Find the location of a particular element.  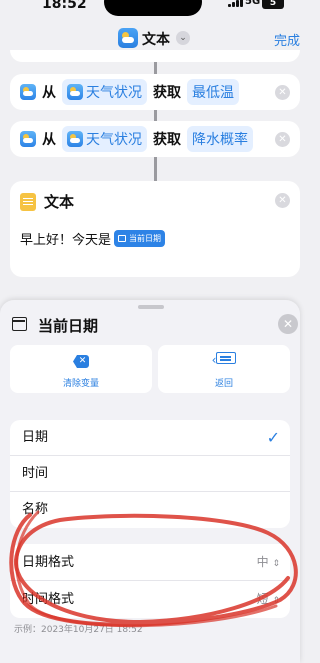

date-type-list: 日期 ✓ 时间 名称 is located at coordinates (150, 474).